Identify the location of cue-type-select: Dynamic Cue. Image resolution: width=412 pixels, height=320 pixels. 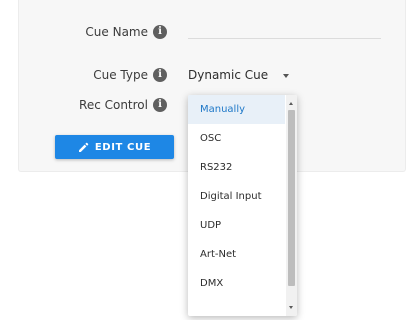
(228, 75).